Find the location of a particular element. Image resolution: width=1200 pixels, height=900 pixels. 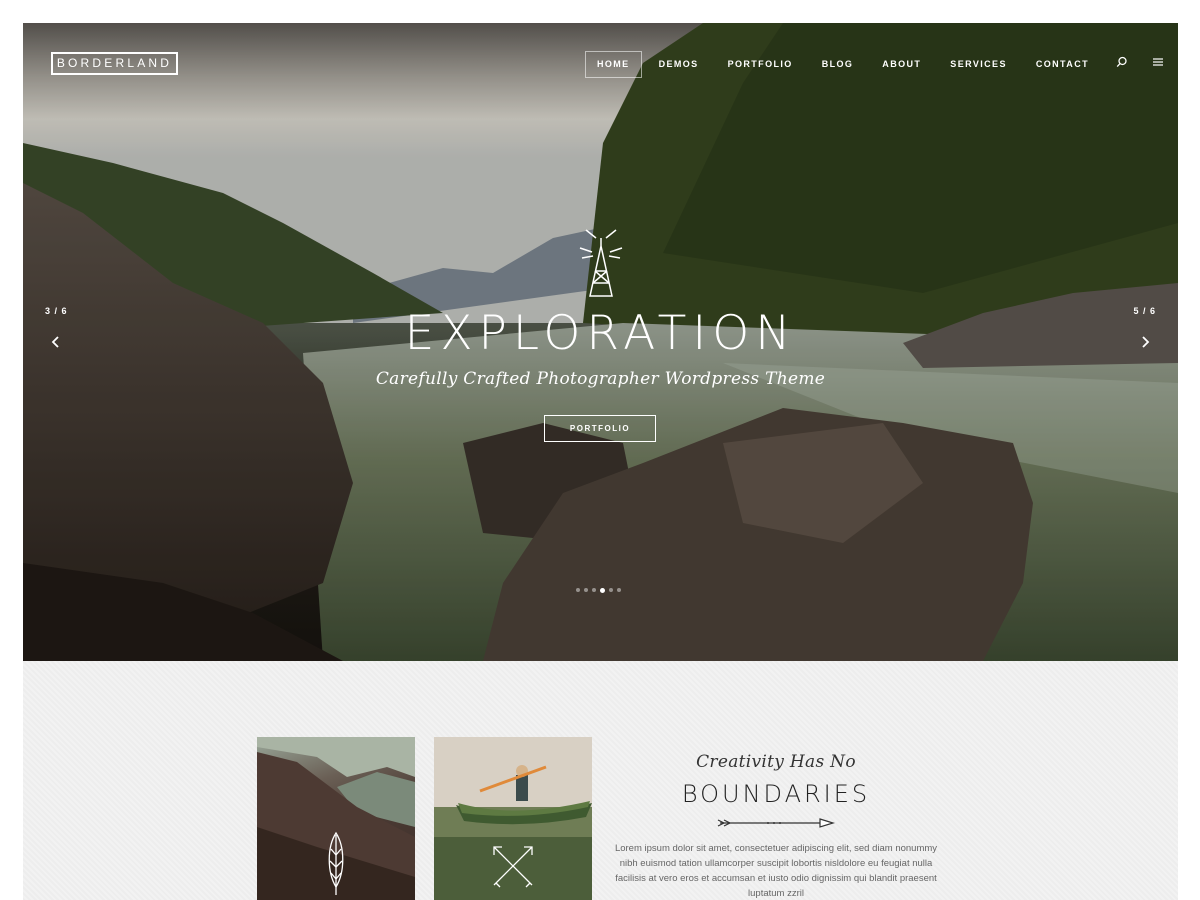

search-icon is located at coordinates (1124, 64).